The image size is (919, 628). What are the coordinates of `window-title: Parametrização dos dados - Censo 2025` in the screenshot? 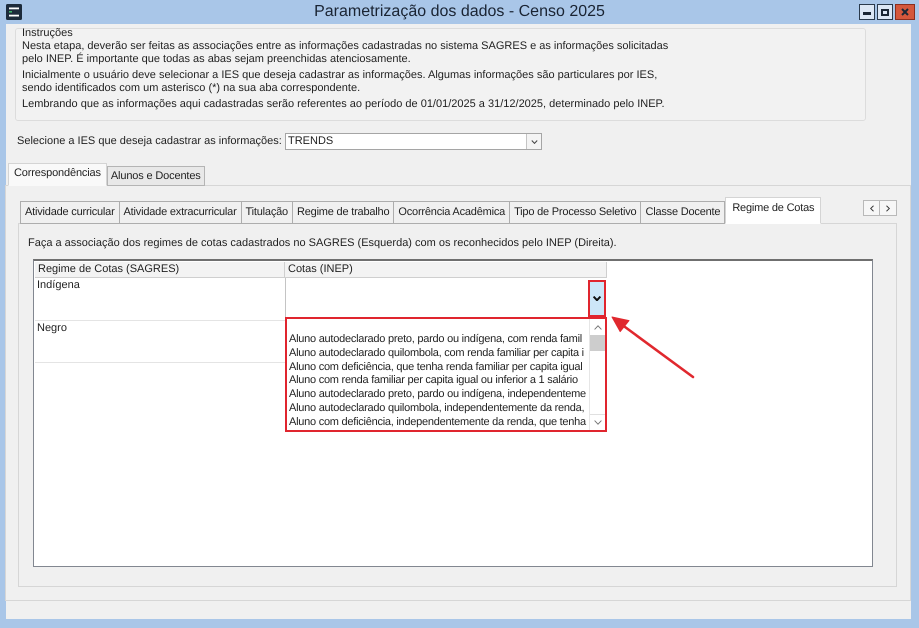 It's located at (459, 12).